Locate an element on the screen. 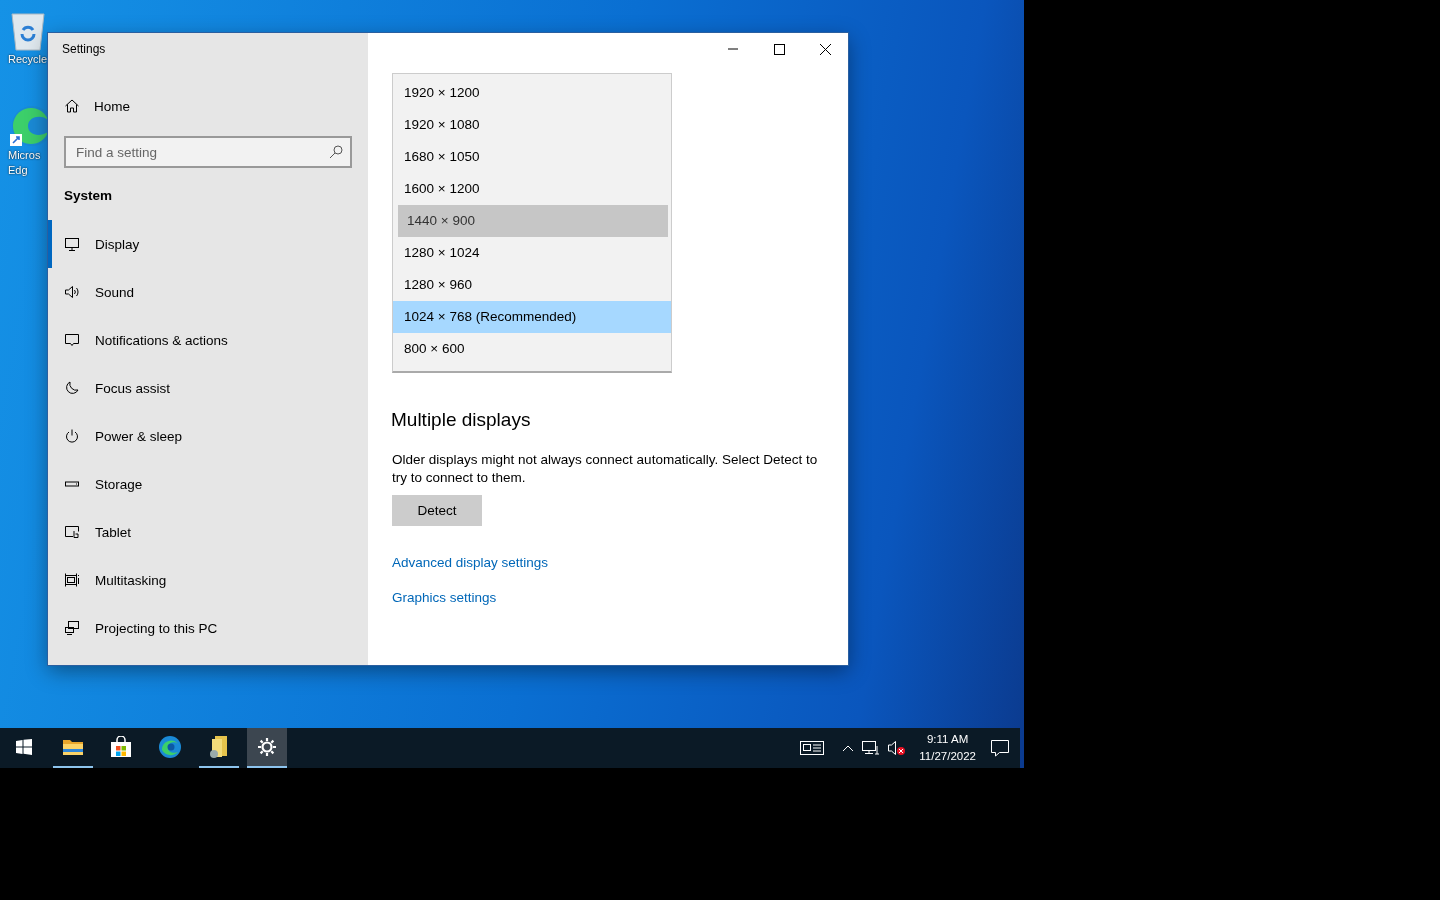 This screenshot has width=1440, height=900. dropdown-option: 1440 × 900 is located at coordinates (533, 221).